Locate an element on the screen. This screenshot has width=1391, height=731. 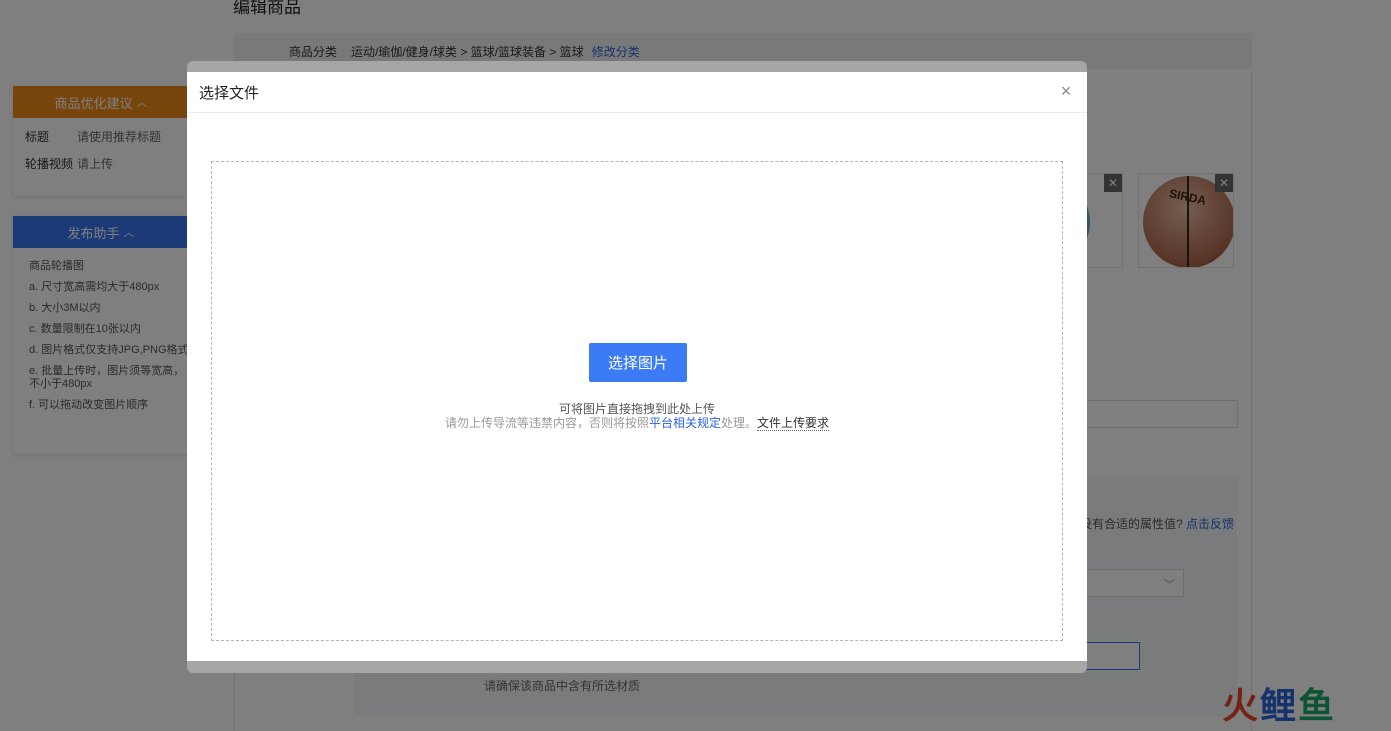
upload-note: 请勿上传导流等违禁内容，否则将按照平台相关规定处理。文件上传要求 is located at coordinates (637, 423).